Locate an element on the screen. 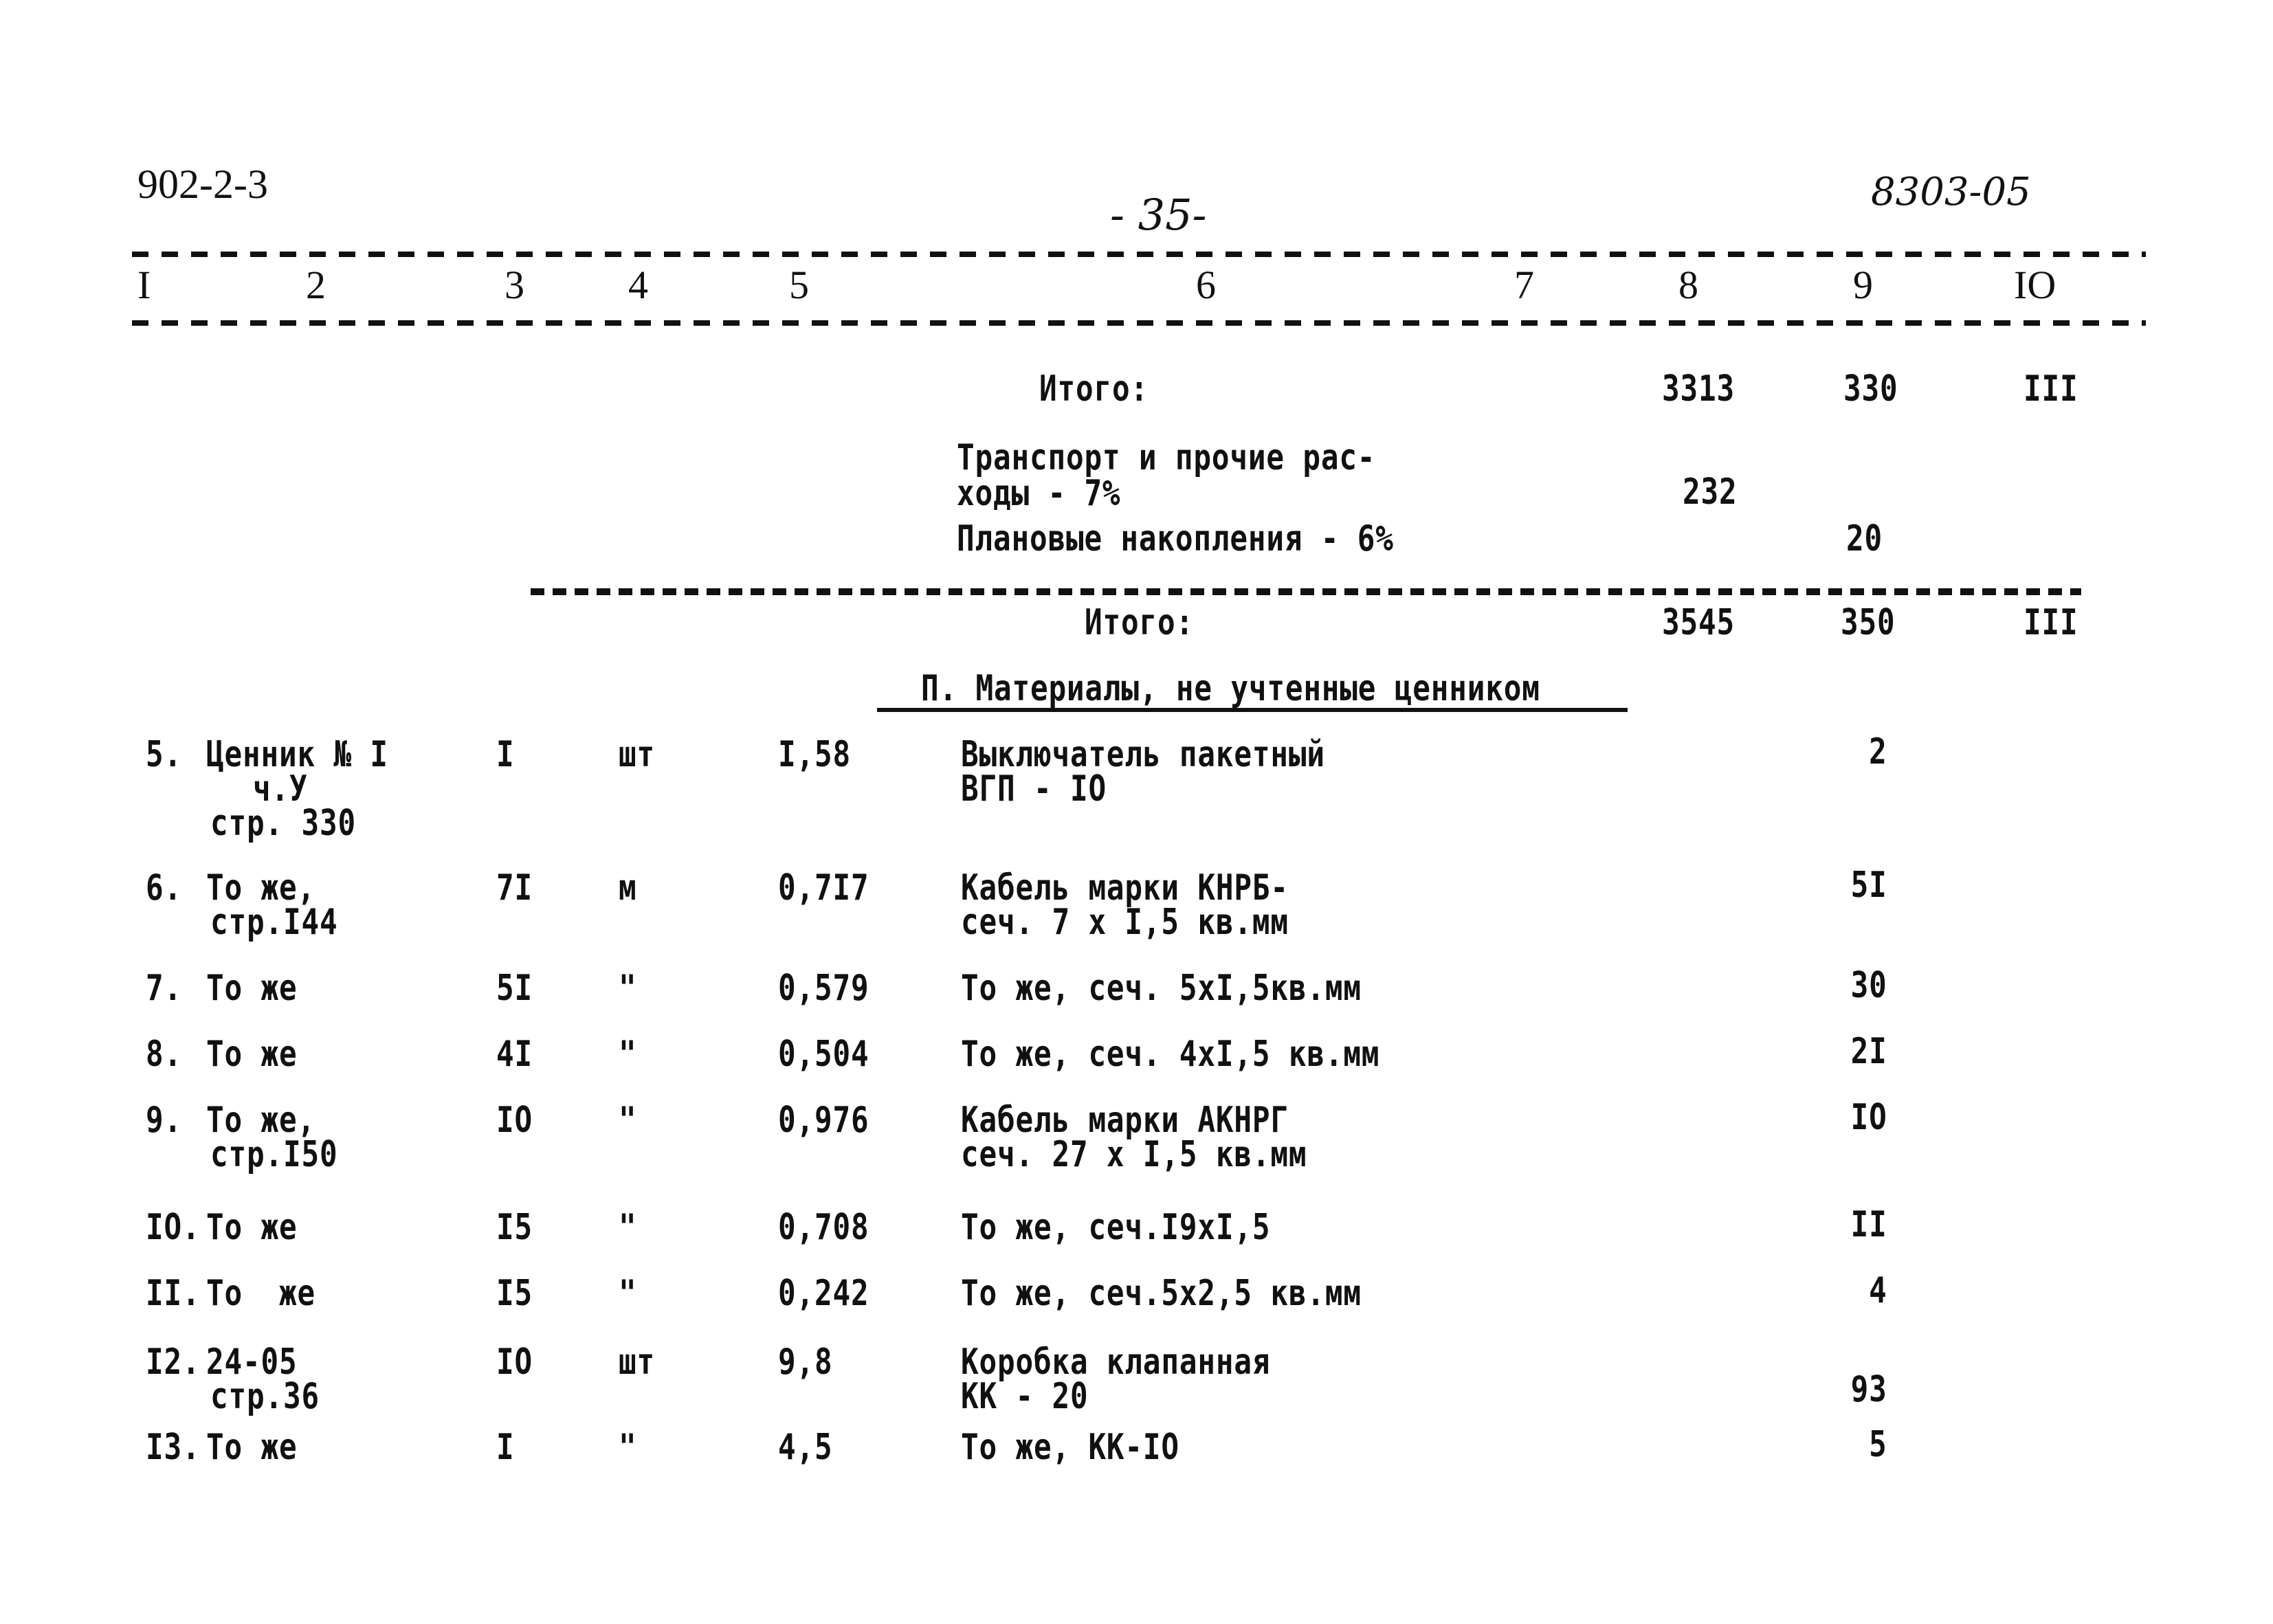  row-col9-value: IO is located at coordinates (1868, 1117).